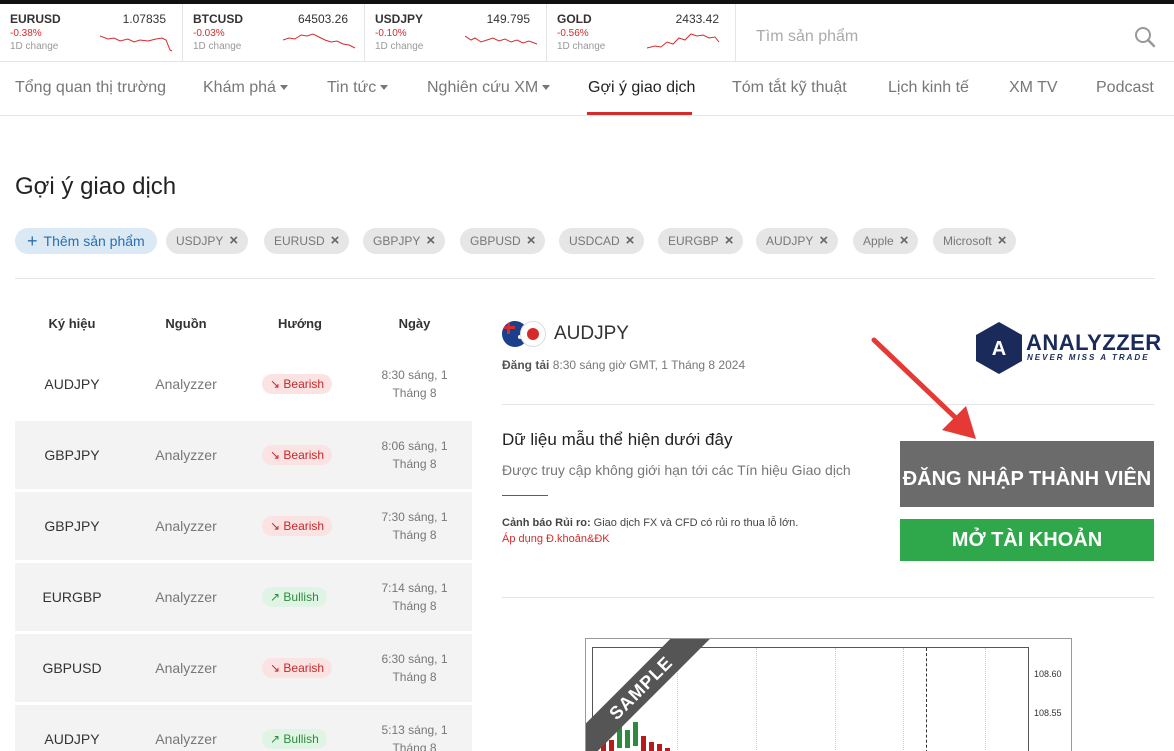 This screenshot has height=751, width=1174. I want to click on direction-label: Bullish, so click(301, 597).